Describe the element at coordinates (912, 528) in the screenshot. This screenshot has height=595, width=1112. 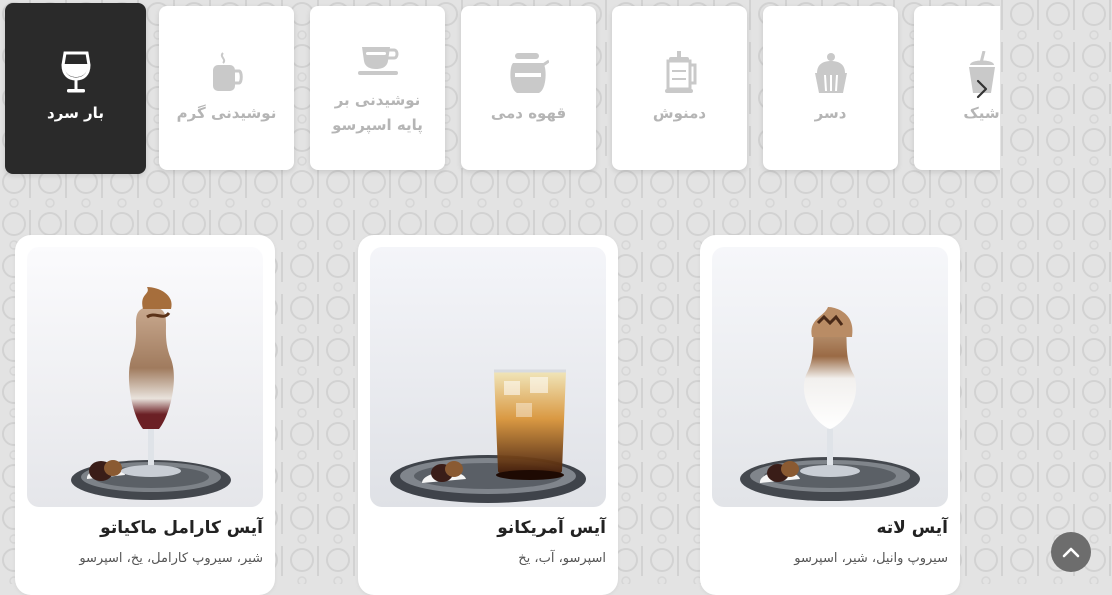
I see `product-name: آیس لاته` at that location.